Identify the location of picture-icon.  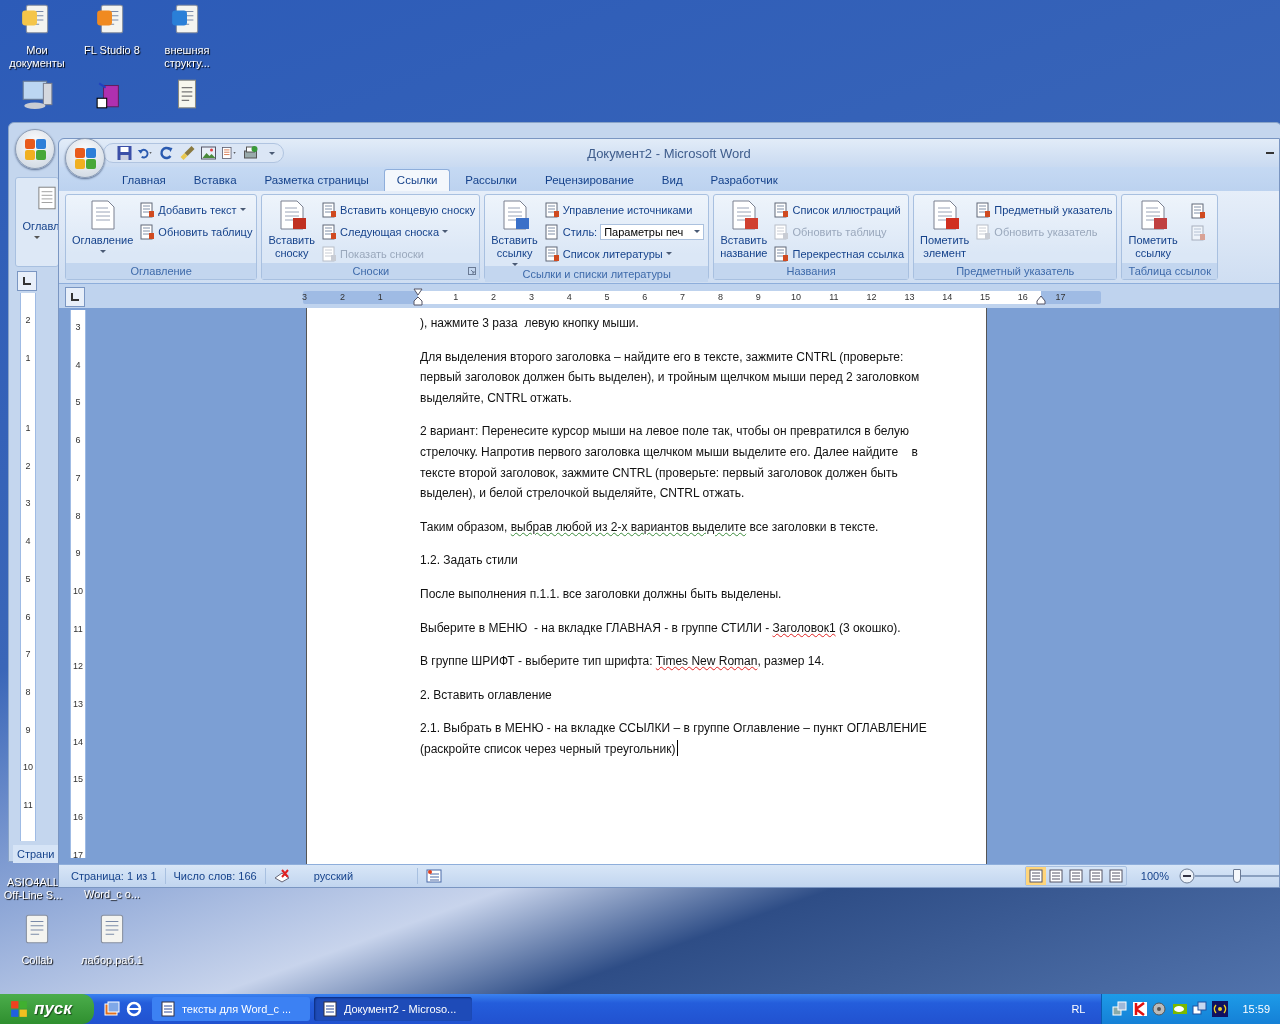
(208, 153).